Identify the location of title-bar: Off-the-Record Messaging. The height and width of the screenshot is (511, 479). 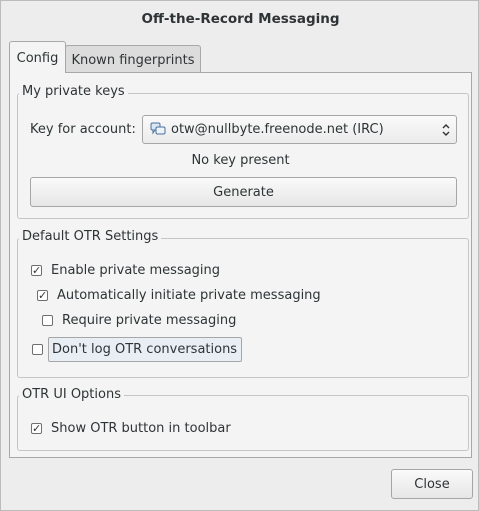
(240, 19).